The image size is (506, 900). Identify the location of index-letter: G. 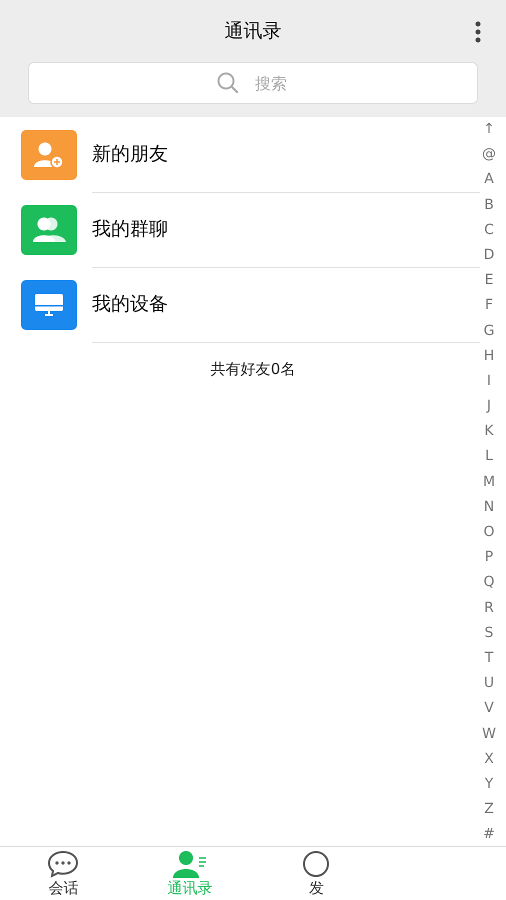
(489, 331).